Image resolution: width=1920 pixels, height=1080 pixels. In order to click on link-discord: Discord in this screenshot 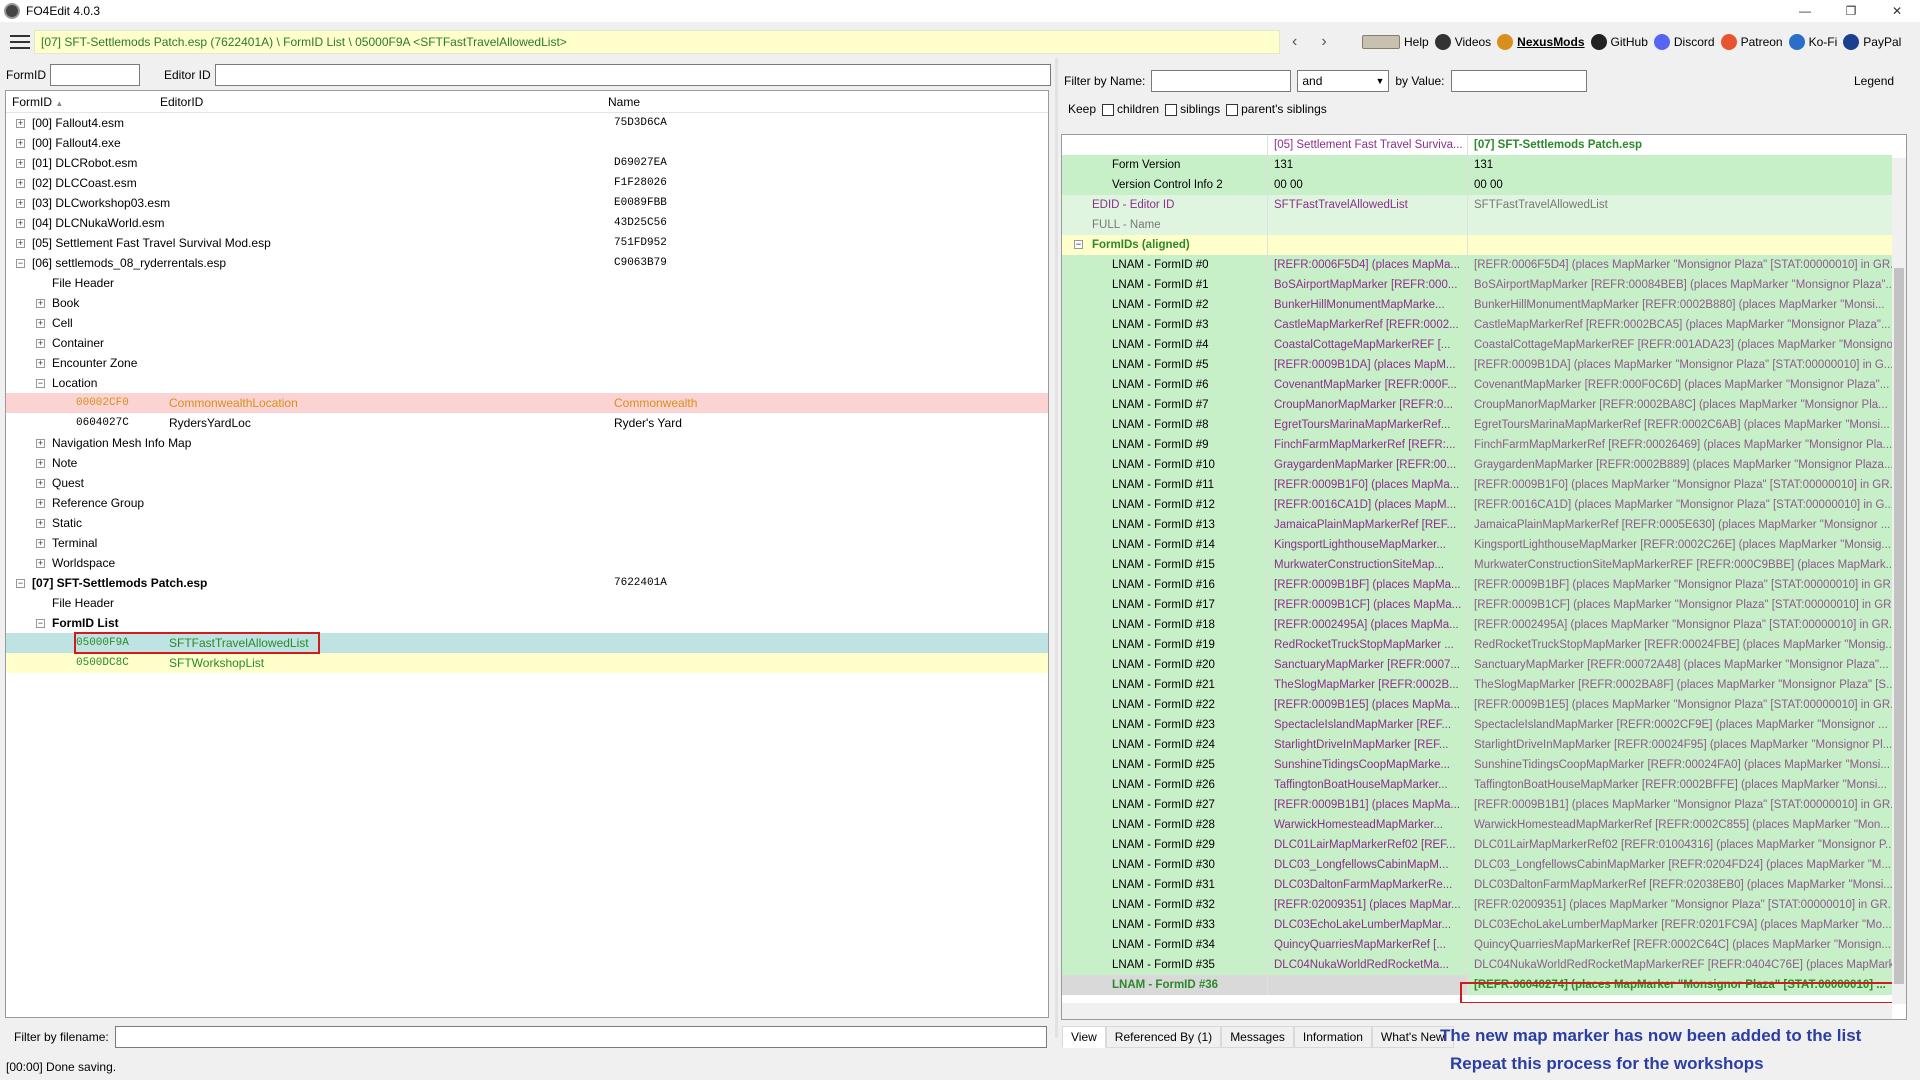, I will do `click(1684, 42)`.